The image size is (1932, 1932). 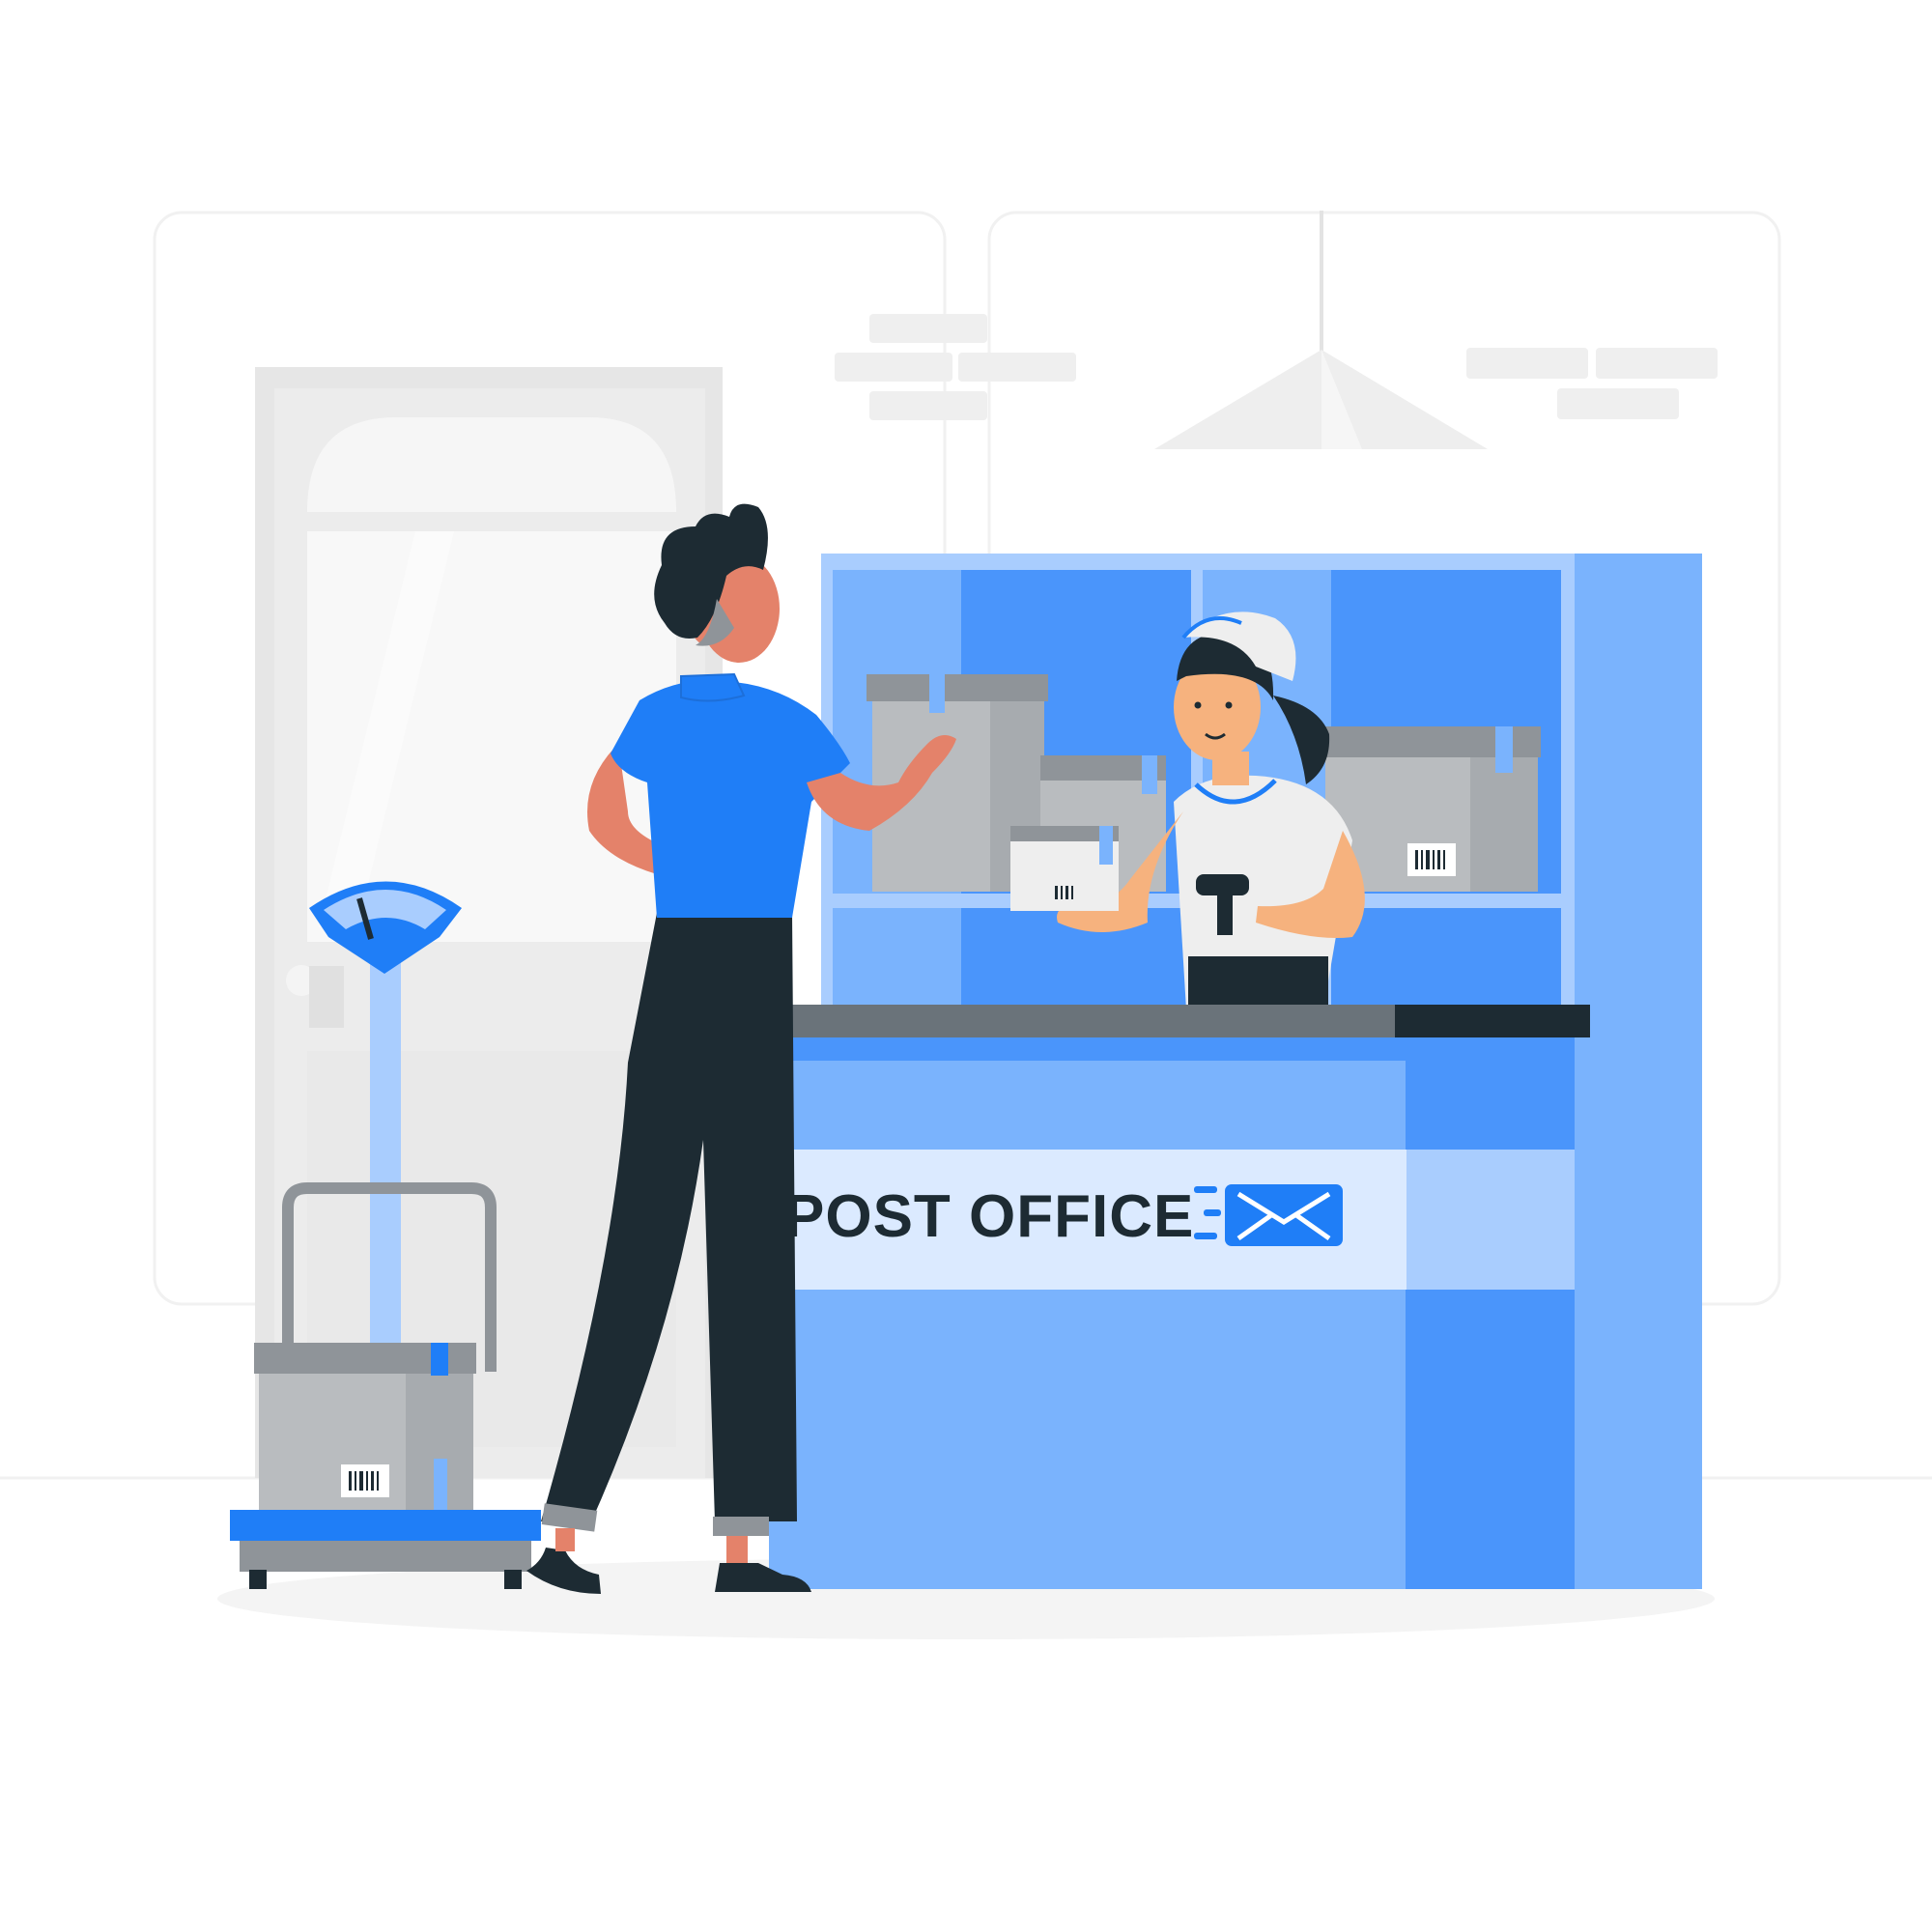 What do you see at coordinates (1093, 1021) in the screenshot?
I see `counter-top` at bounding box center [1093, 1021].